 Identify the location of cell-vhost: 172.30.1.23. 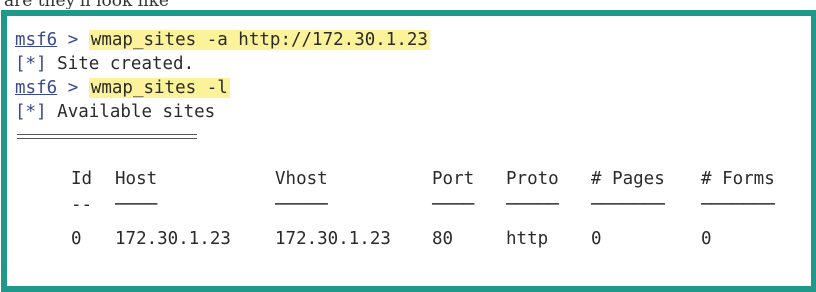
(333, 239).